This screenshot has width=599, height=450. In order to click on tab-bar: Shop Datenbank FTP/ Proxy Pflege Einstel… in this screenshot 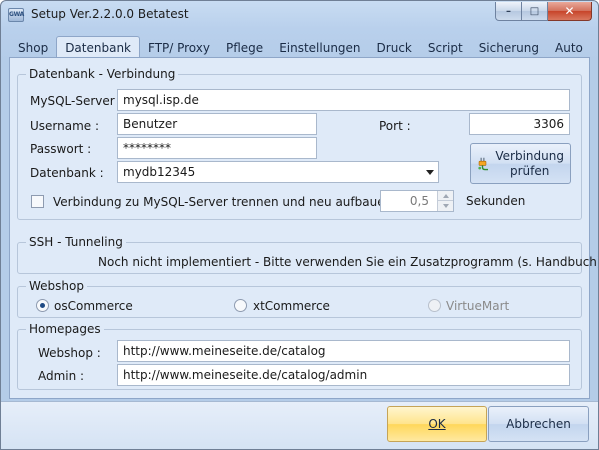, I will do `click(300, 47)`.